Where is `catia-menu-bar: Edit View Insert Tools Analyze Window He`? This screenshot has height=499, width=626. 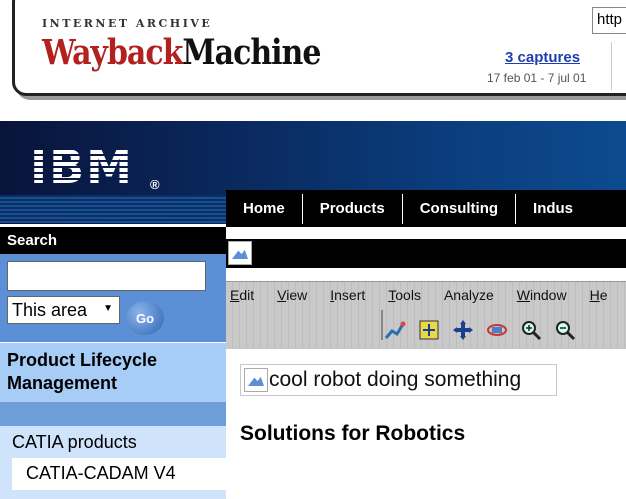
catia-menu-bar: Edit View Insert Tools Analyze Window He is located at coordinates (428, 295).